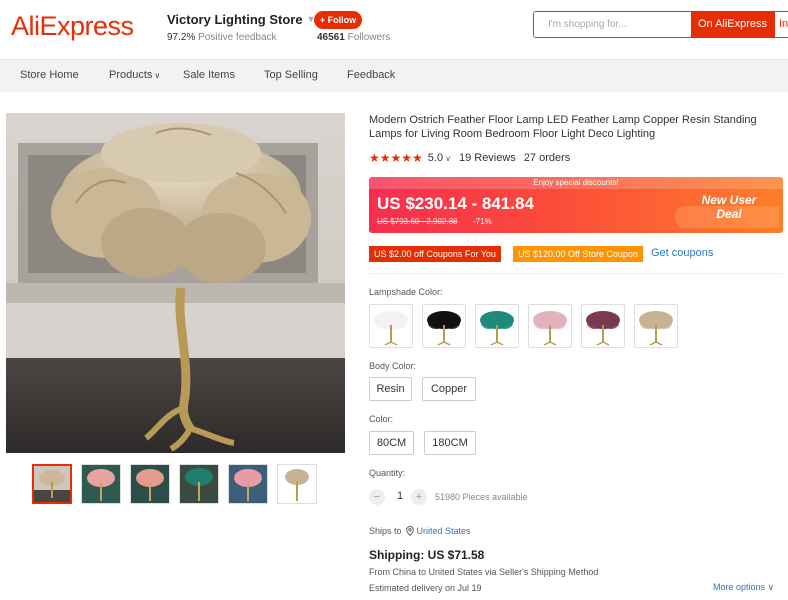 The image size is (788, 600). What do you see at coordinates (181, 37) in the screenshot?
I see `feedback-percent: 97.2%` at bounding box center [181, 37].